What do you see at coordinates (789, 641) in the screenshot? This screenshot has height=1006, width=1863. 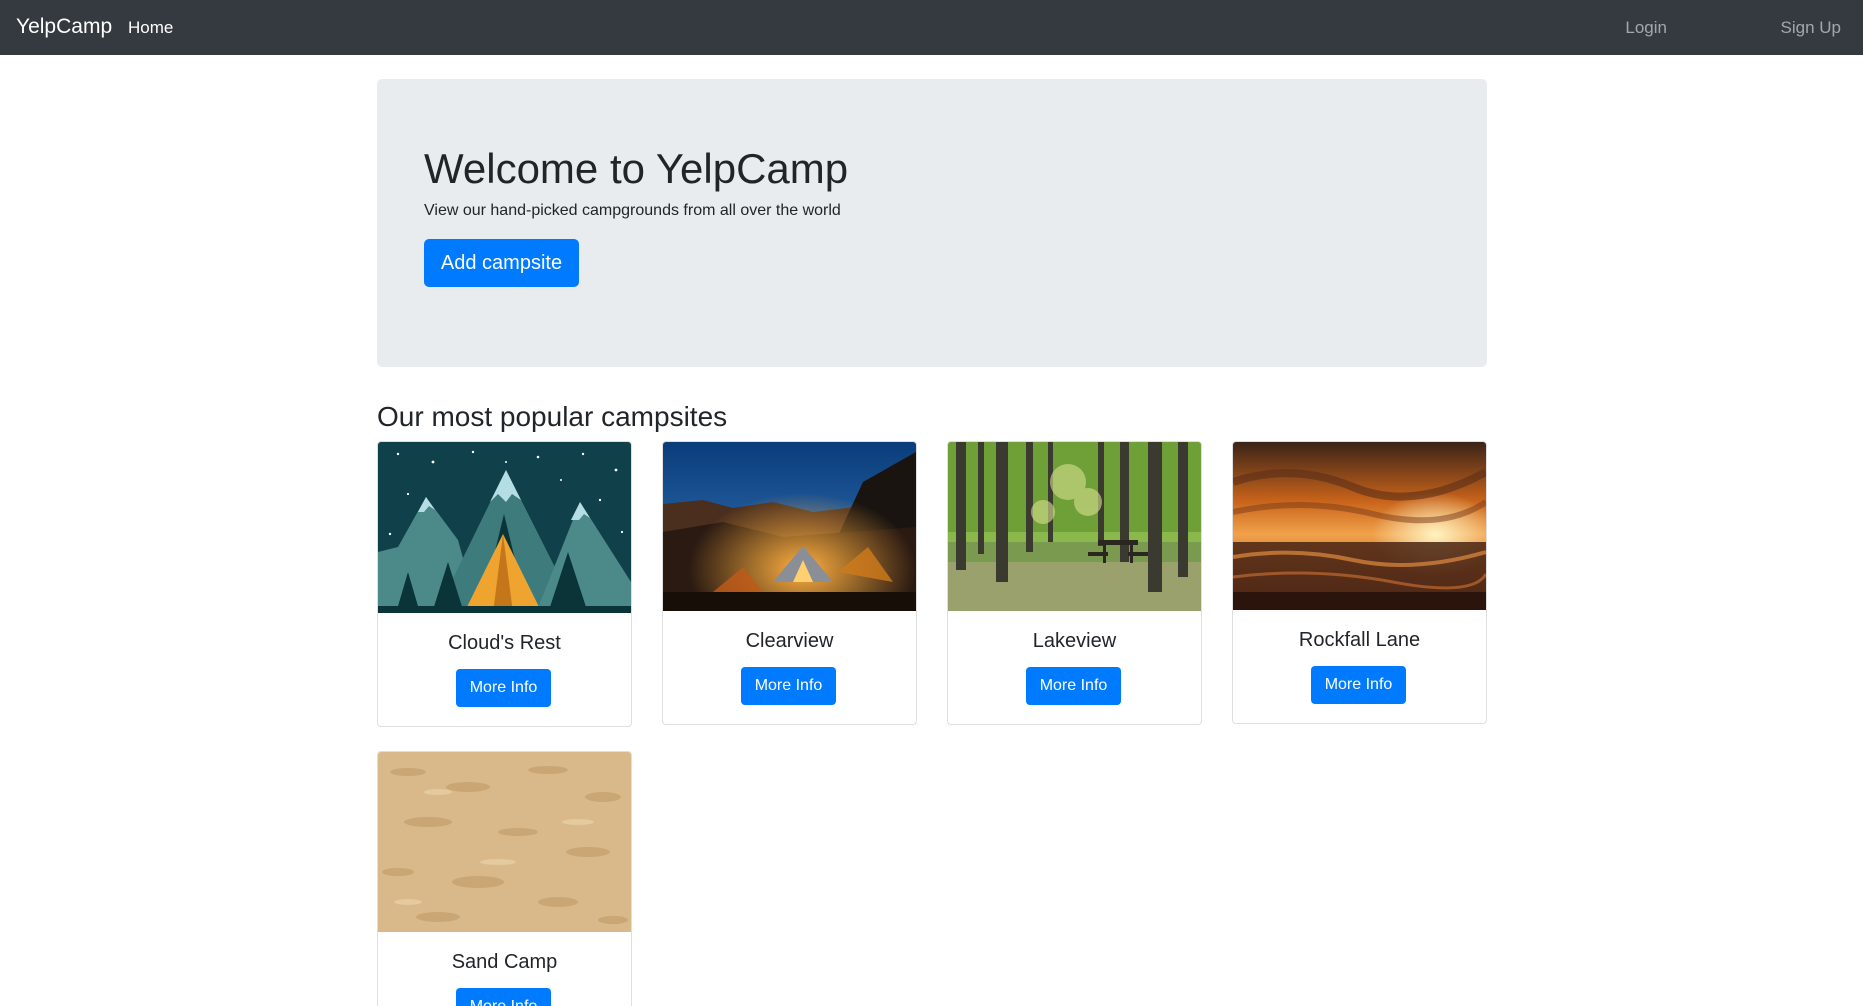 I see `campground-name: Clearview` at bounding box center [789, 641].